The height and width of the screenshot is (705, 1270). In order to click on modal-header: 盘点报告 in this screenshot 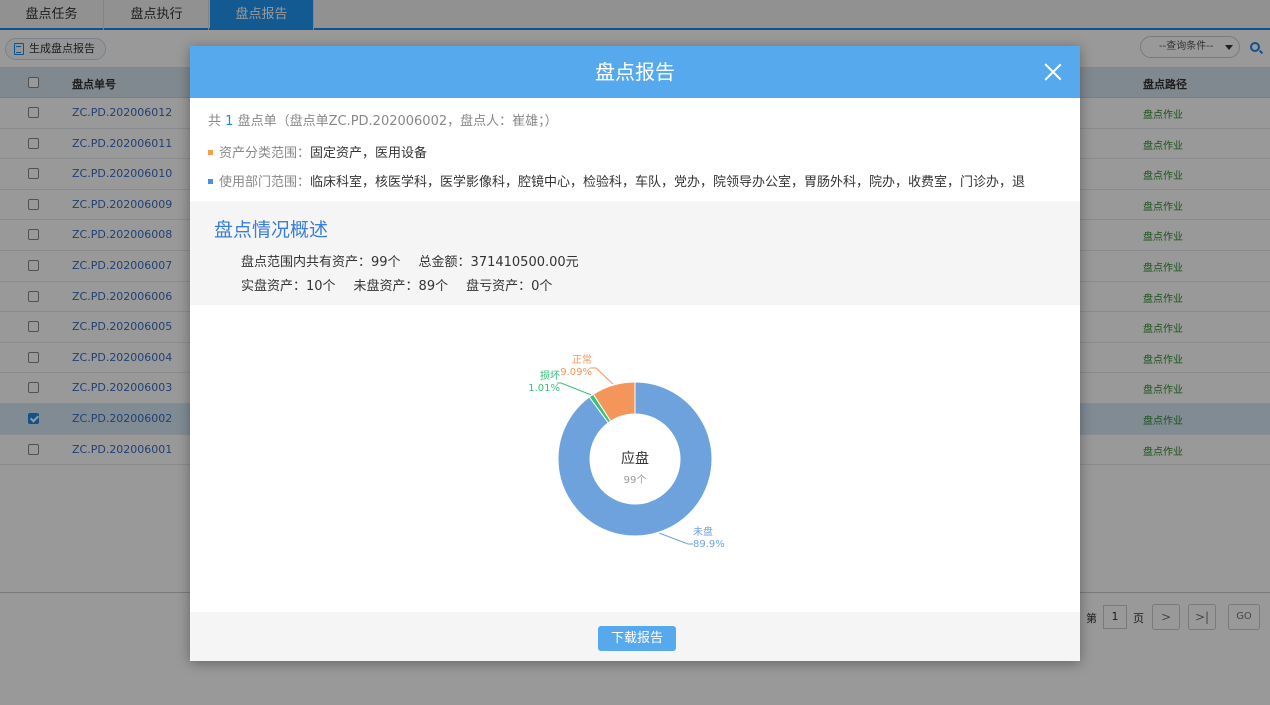, I will do `click(635, 72)`.